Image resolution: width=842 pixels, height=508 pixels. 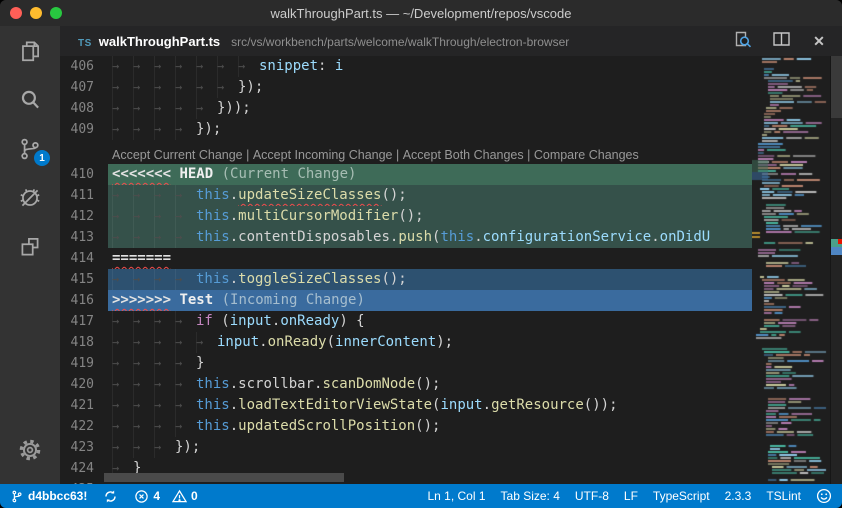 I want to click on minimap, so click(x=791, y=270).